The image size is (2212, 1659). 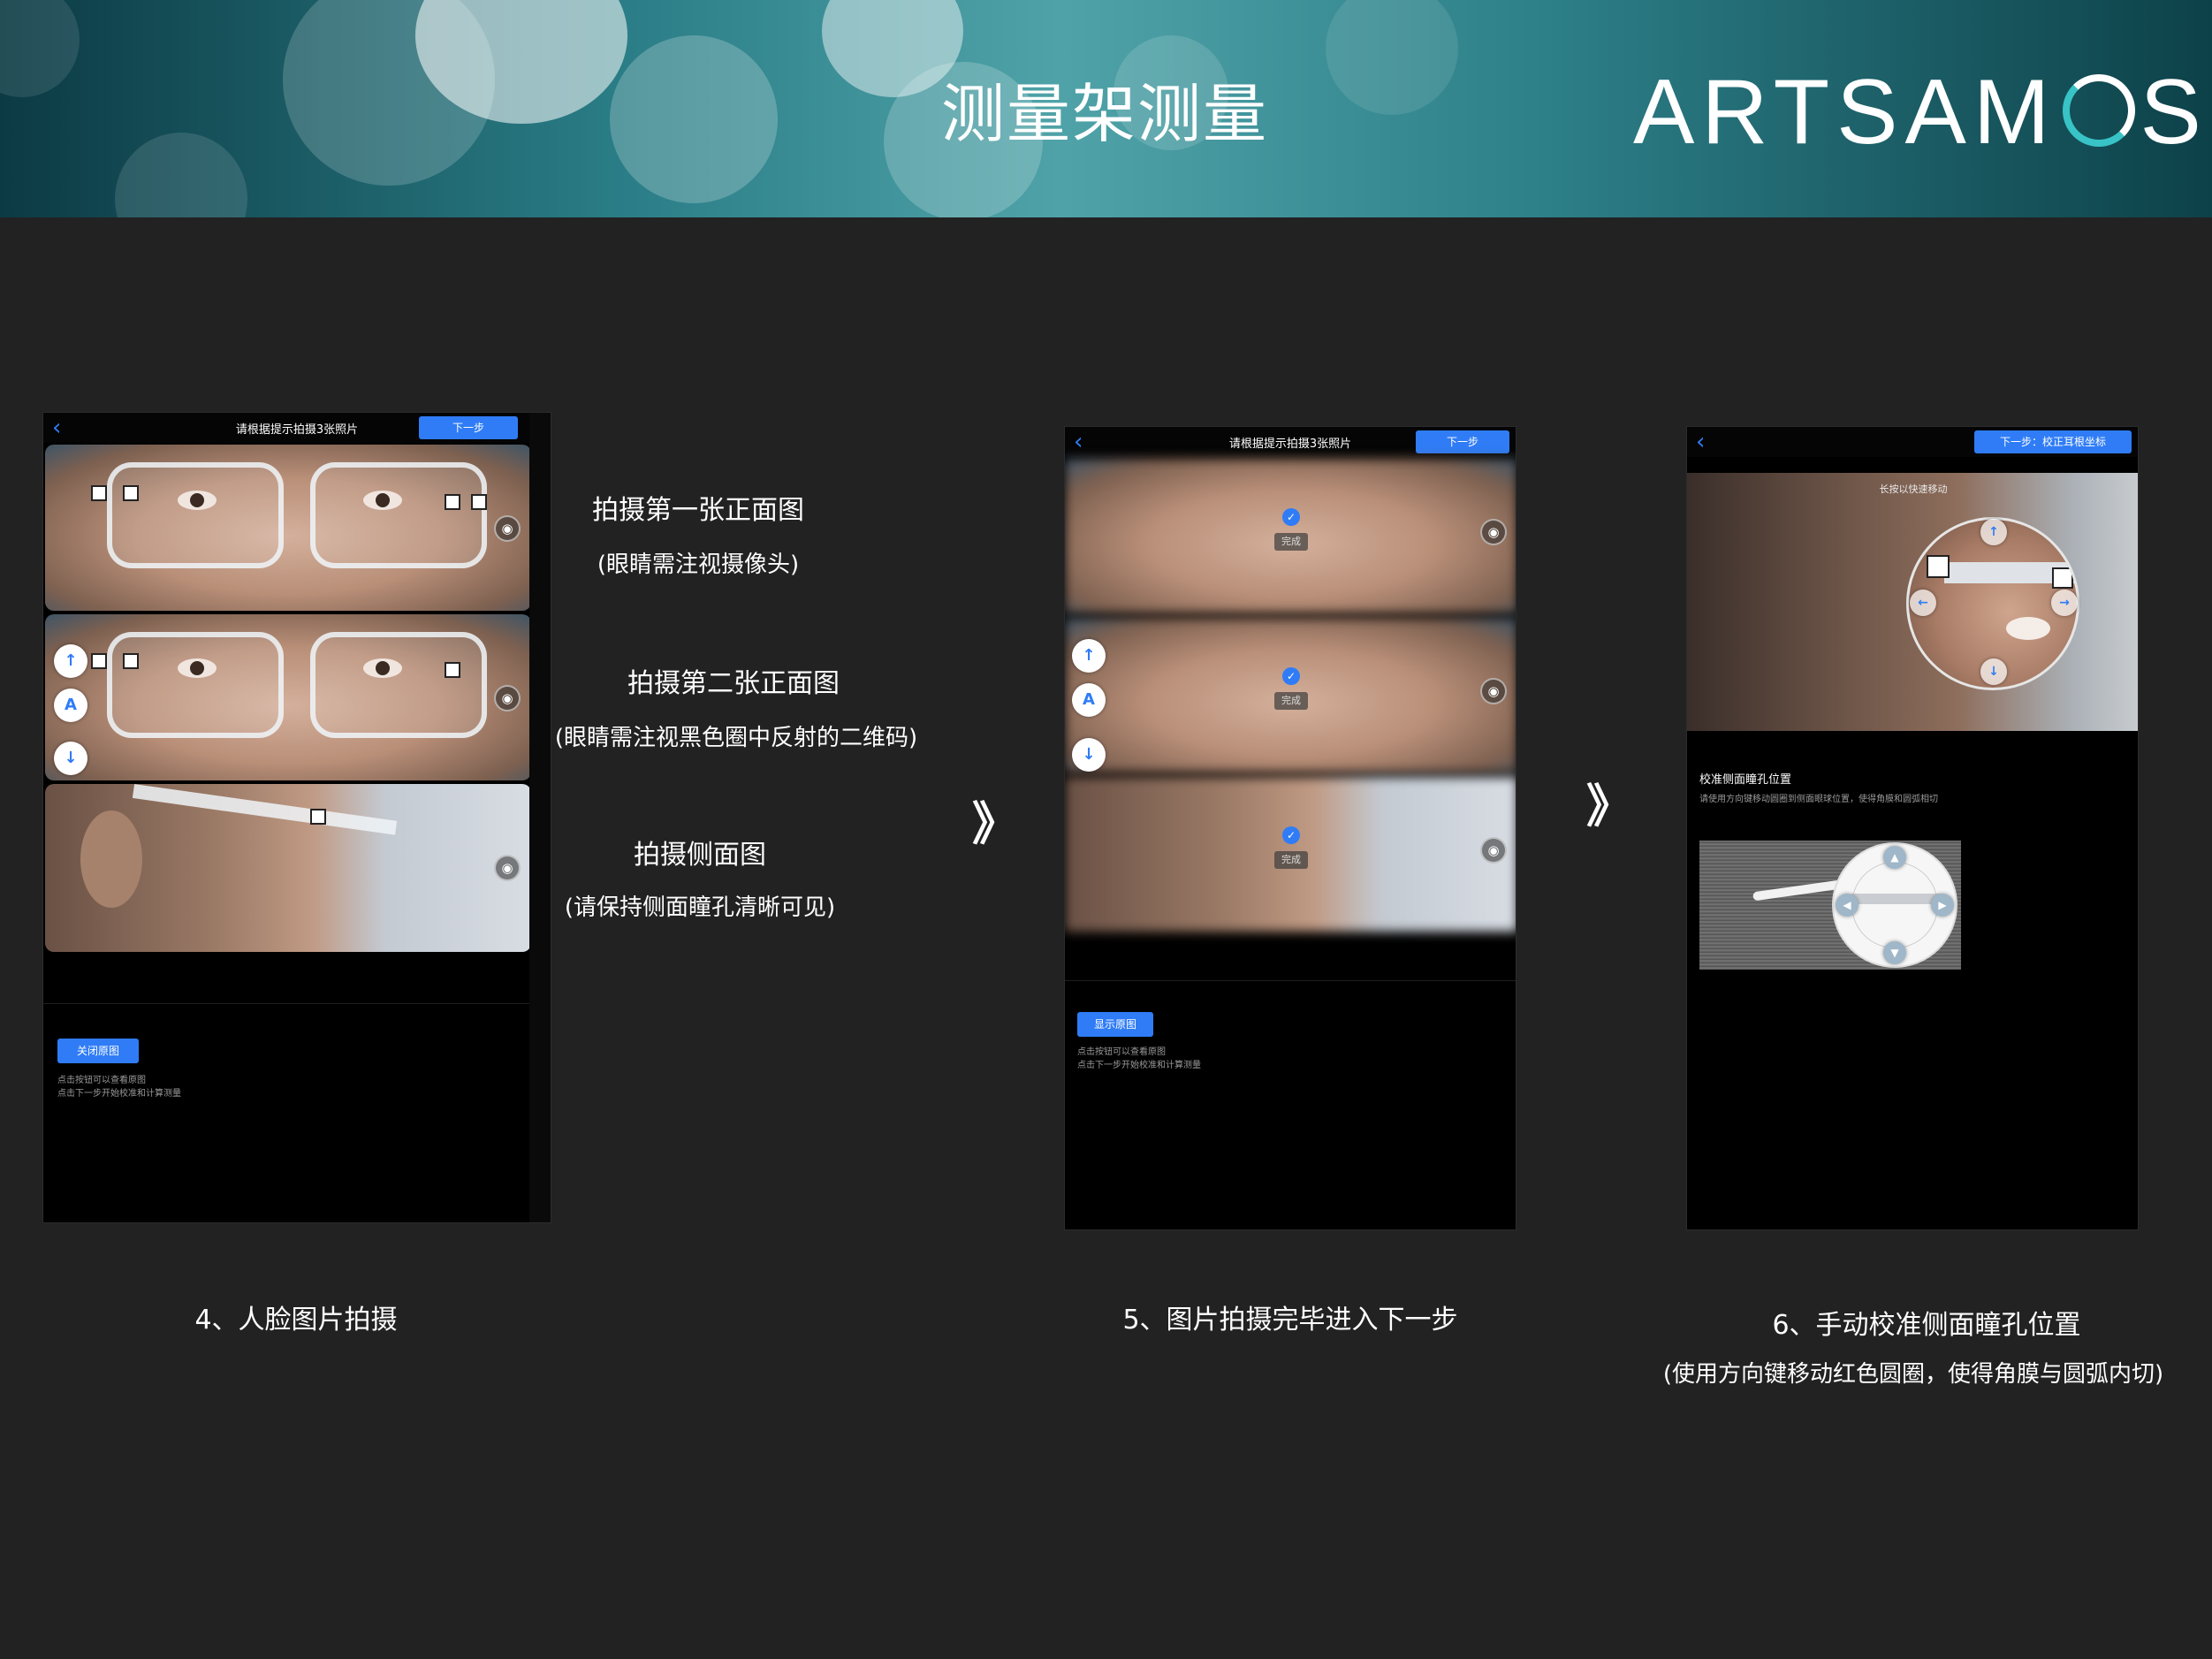 What do you see at coordinates (1923, 603) in the screenshot?
I see `loupe-left-arrow-icon: ←` at bounding box center [1923, 603].